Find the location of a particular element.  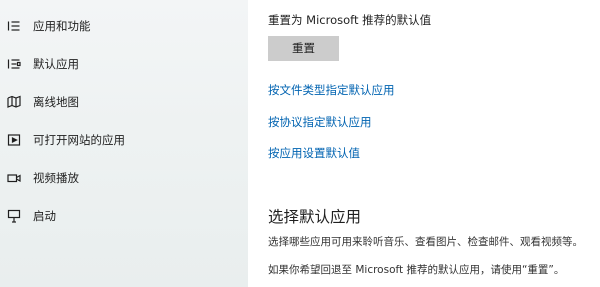

sidebar-item-video-playback: 视频播放 is located at coordinates (124, 179).